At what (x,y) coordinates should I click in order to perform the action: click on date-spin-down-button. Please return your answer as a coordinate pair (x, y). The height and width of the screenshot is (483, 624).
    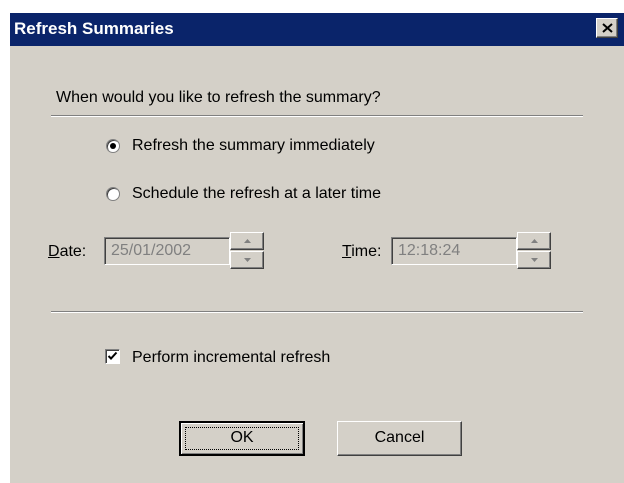
    Looking at the image, I should click on (247, 260).